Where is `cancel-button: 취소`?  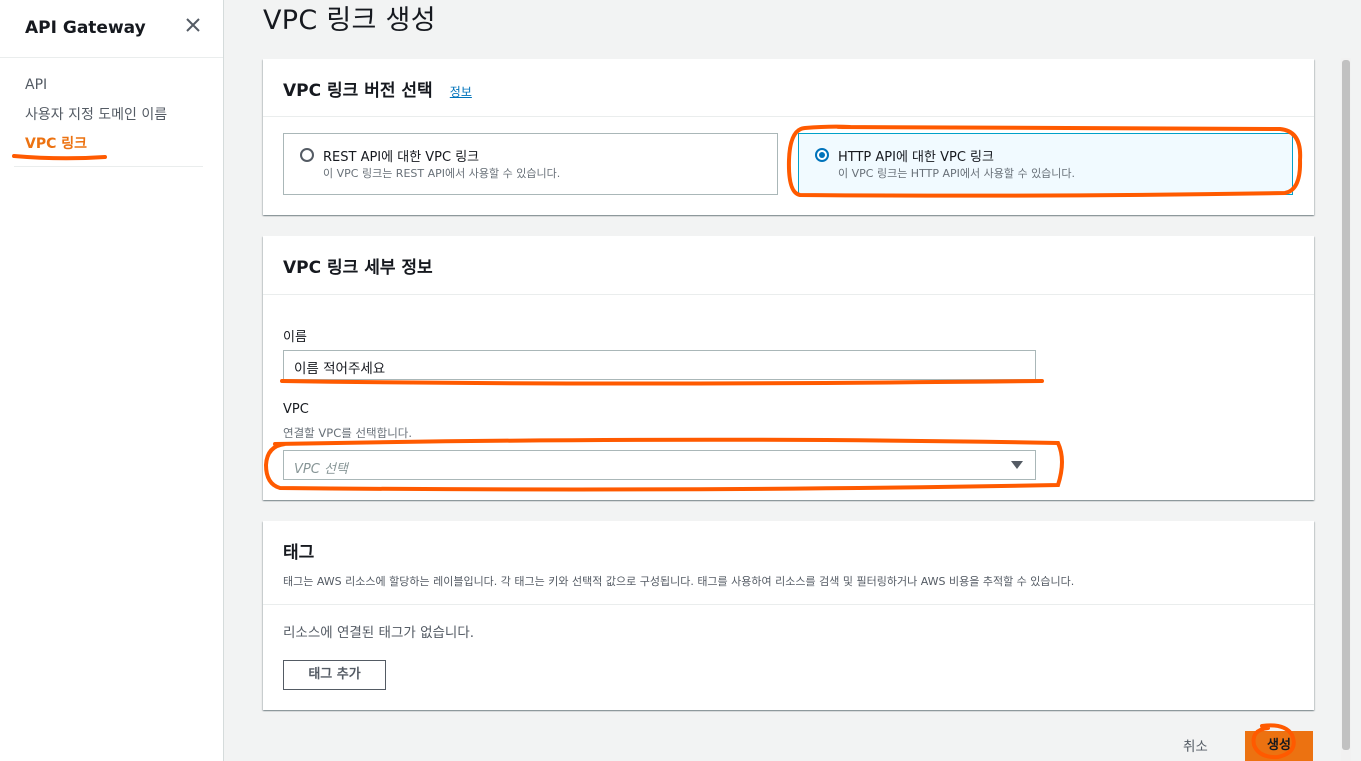
cancel-button: 취소 is located at coordinates (1195, 745).